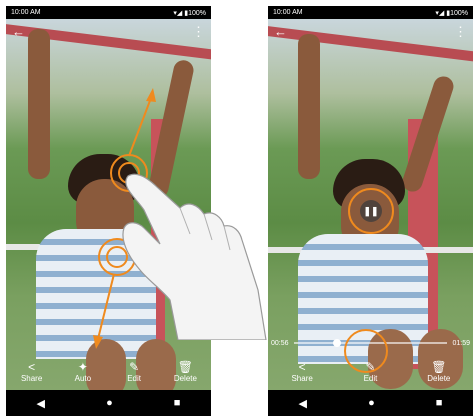 This screenshot has height=420, width=475. Describe the element at coordinates (280, 31) in the screenshot. I see `back-arrow-icon: ←` at that location.